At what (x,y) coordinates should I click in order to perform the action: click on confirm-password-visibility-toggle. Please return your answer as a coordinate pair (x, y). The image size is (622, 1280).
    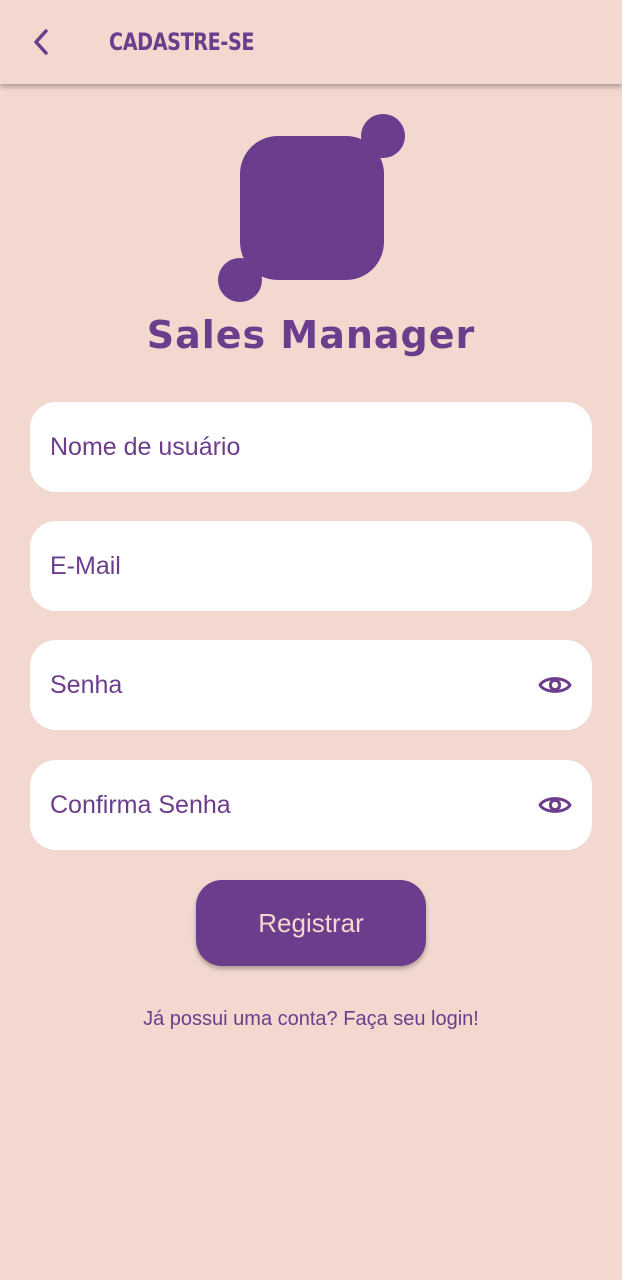
    Looking at the image, I should click on (555, 805).